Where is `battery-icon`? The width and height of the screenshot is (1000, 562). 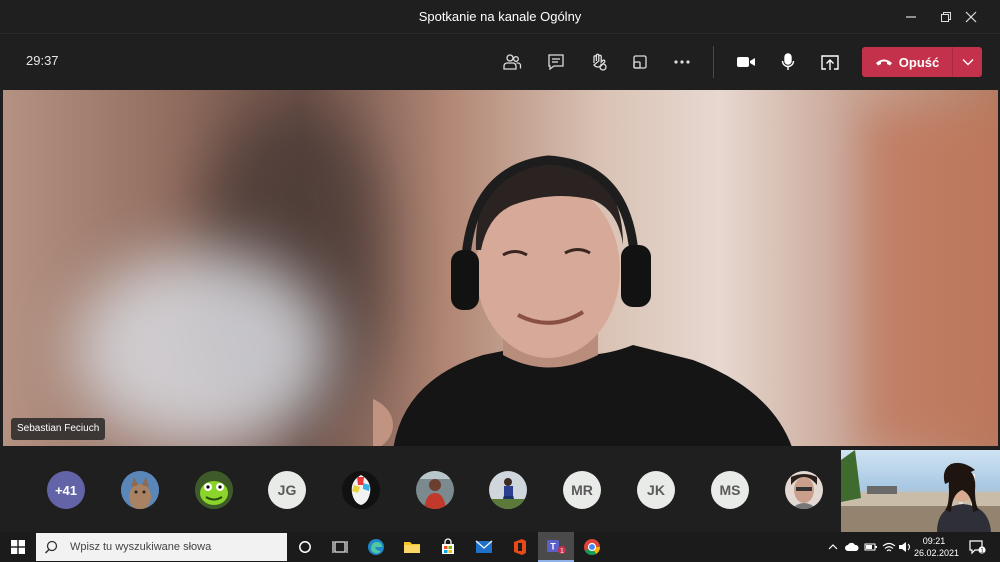 battery-icon is located at coordinates (871, 547).